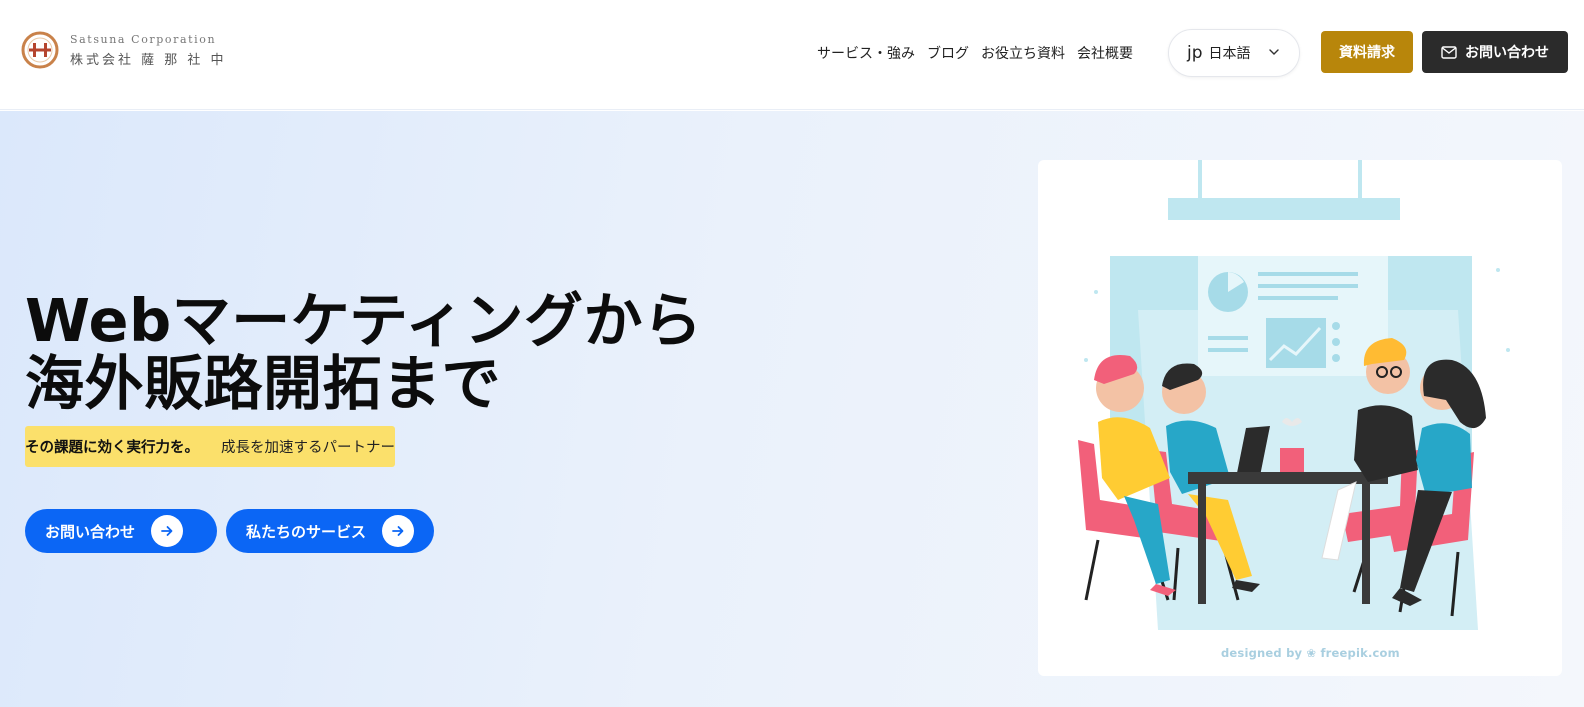  I want to click on nav-blog: ブログ, so click(948, 53).